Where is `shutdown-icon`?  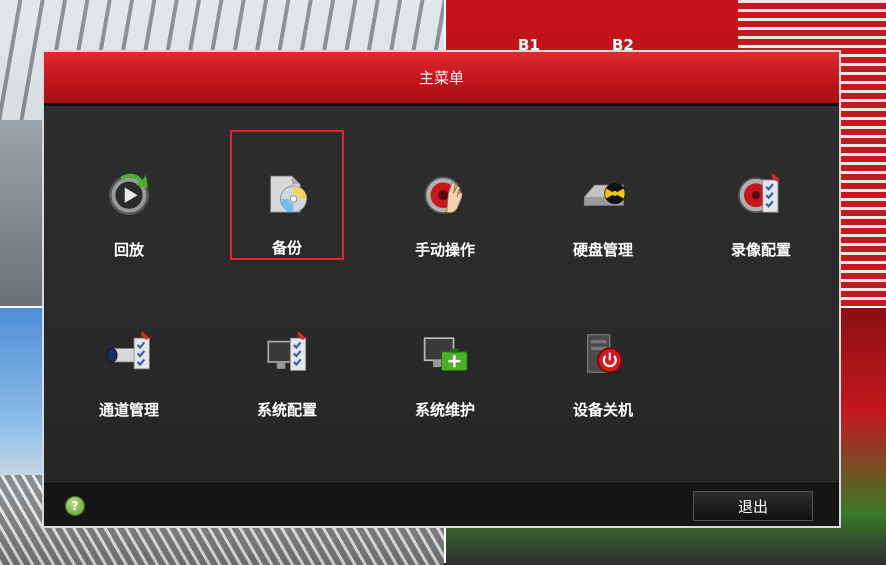
shutdown-icon is located at coordinates (605, 354).